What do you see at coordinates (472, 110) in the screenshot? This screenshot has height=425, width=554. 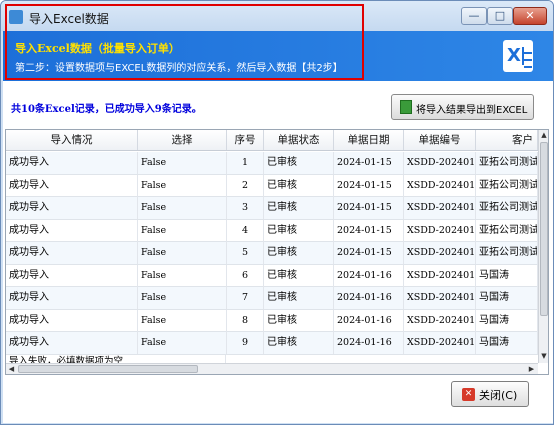 I see `export-button-label: 将导入结果导出到EXCEL` at bounding box center [472, 110].